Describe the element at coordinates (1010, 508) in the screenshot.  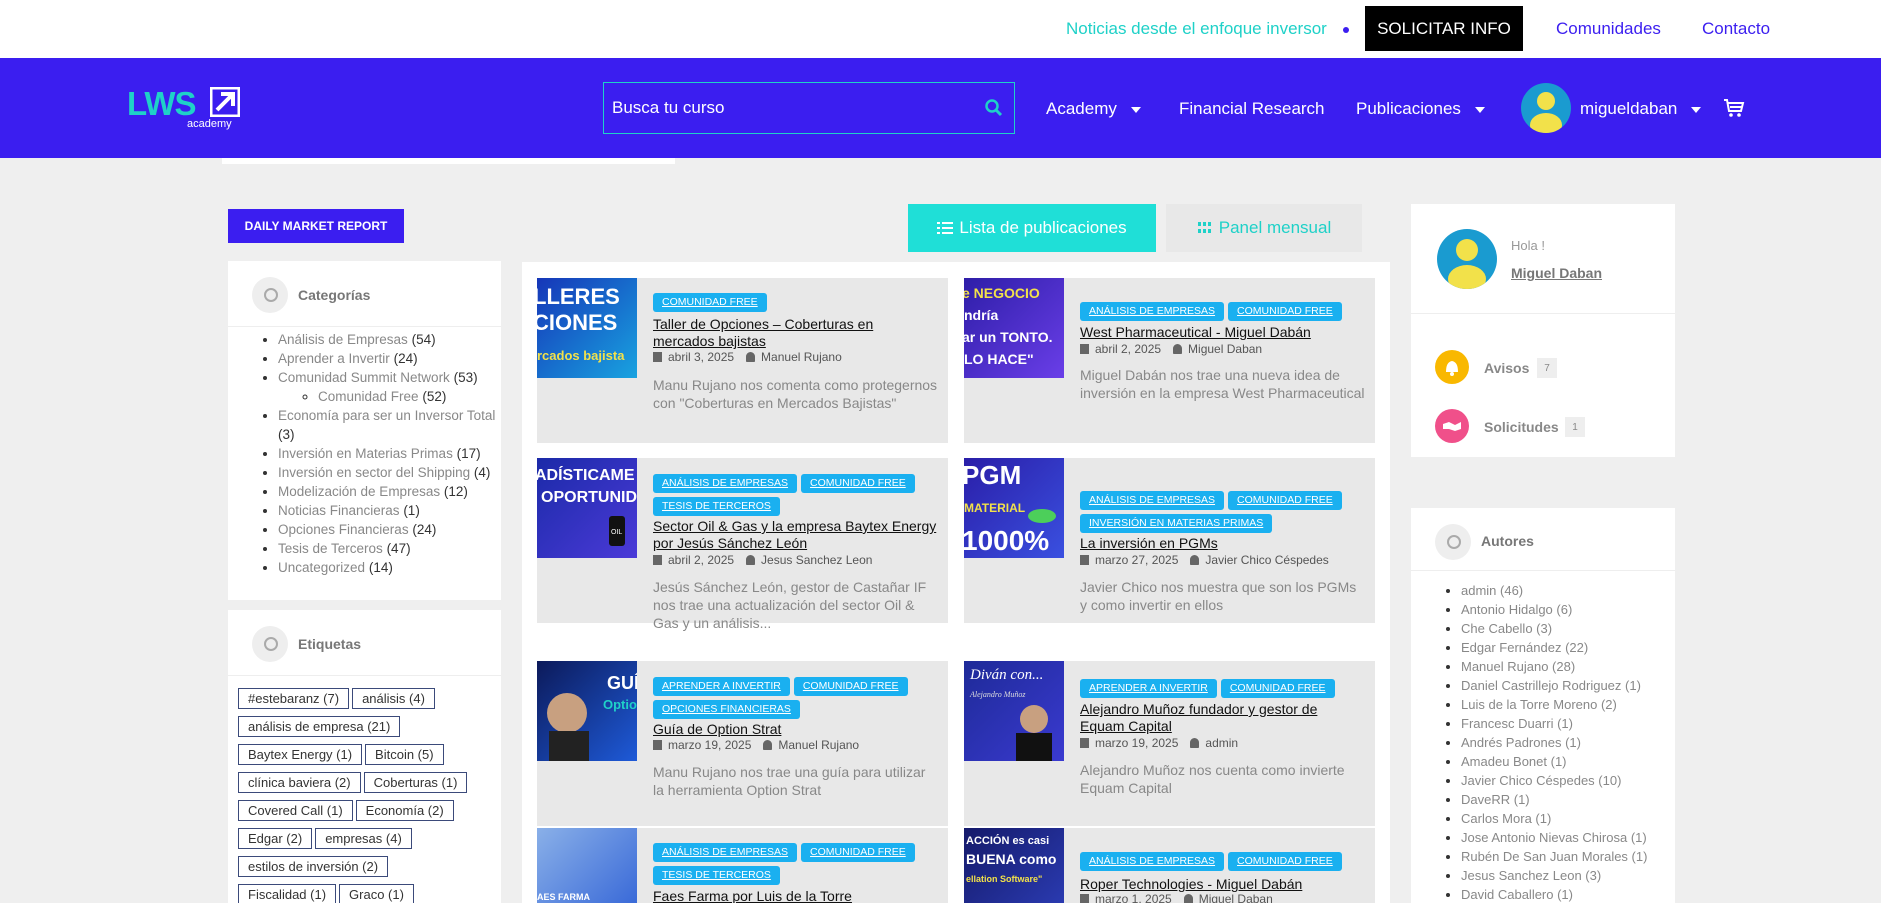
I see `thumbnail-image: PGM MATERIAL 1000%` at that location.